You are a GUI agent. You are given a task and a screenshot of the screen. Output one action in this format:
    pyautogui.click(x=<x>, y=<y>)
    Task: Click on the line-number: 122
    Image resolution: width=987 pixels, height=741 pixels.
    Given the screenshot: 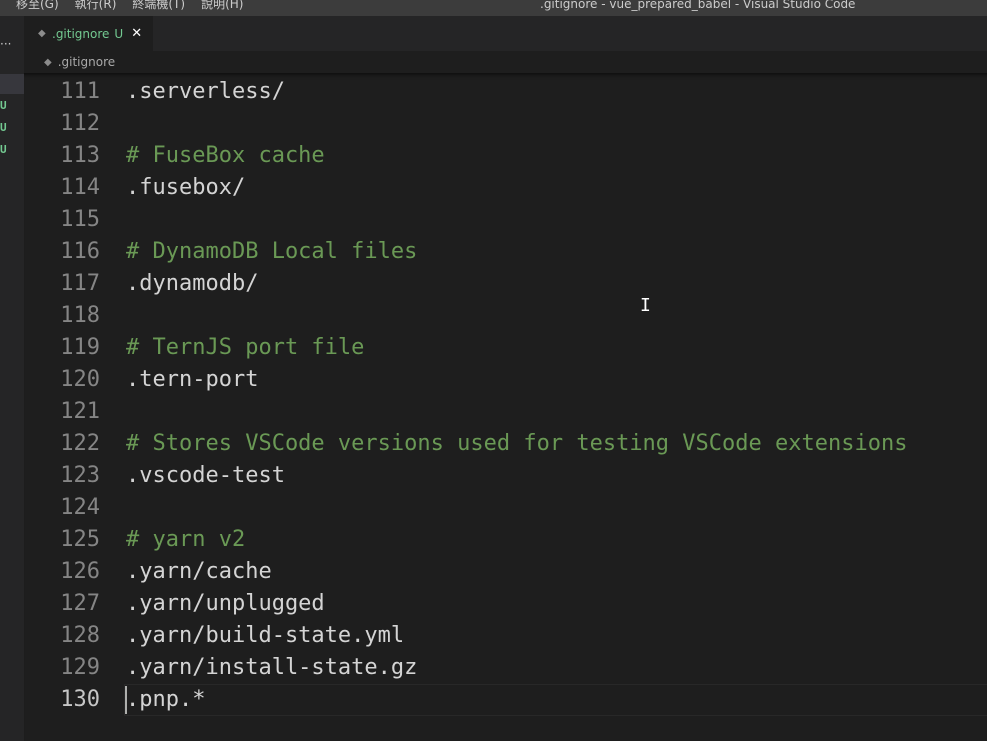 What is the action you would take?
    pyautogui.click(x=80, y=443)
    